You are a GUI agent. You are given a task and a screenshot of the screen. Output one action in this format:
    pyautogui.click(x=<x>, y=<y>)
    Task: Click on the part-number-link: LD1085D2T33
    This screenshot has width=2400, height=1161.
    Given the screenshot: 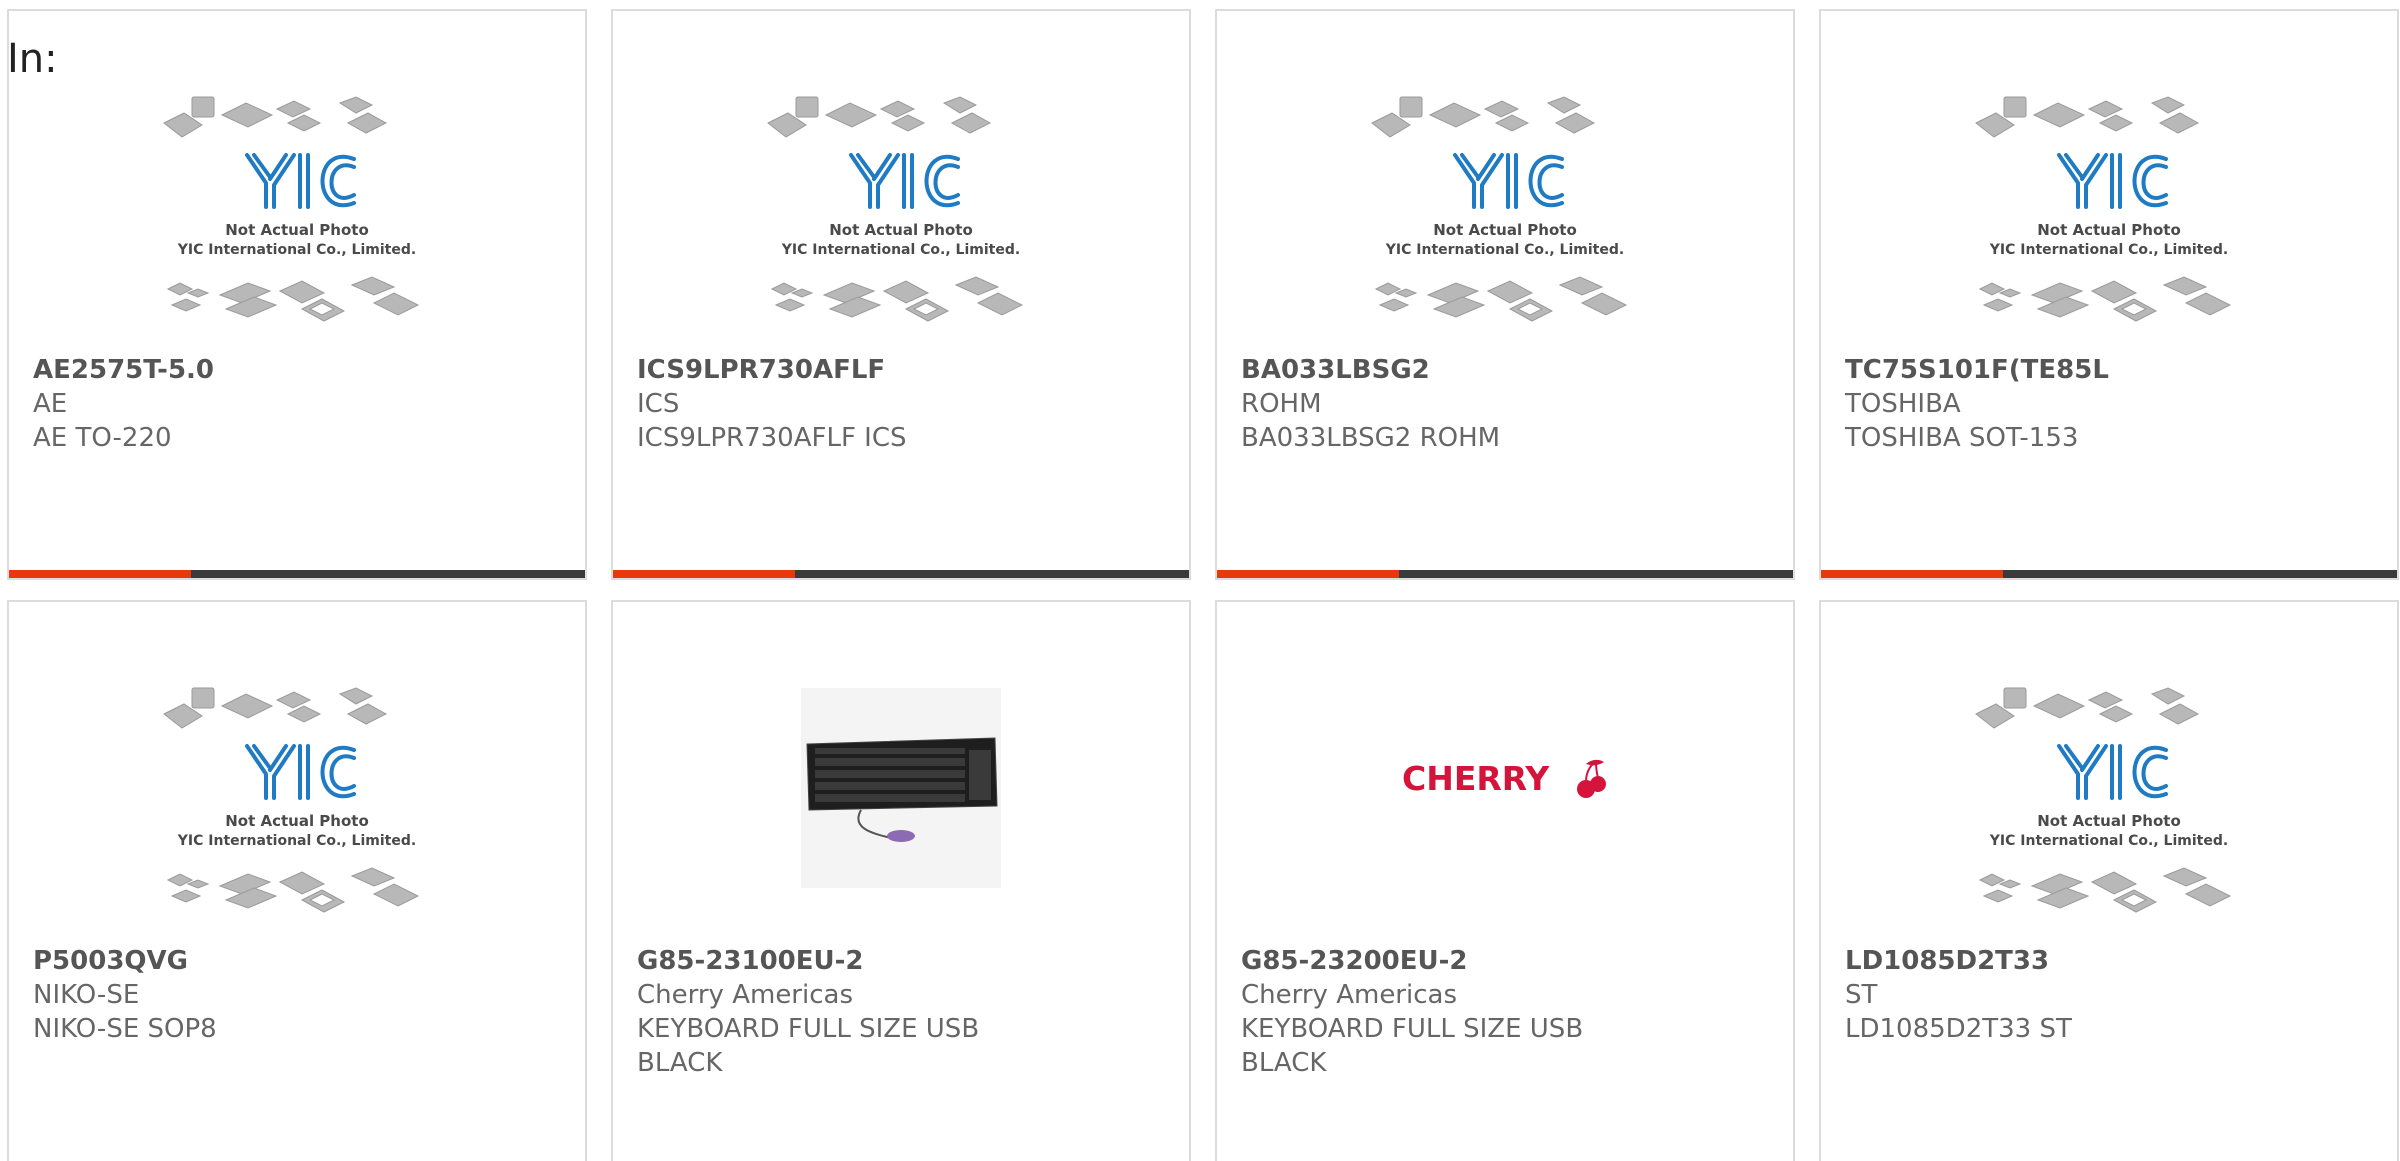 What is the action you would take?
    pyautogui.click(x=2111, y=961)
    